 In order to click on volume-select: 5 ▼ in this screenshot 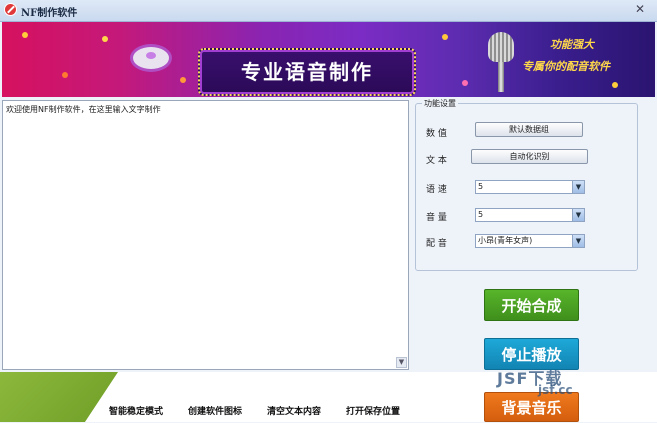, I will do `click(530, 215)`.